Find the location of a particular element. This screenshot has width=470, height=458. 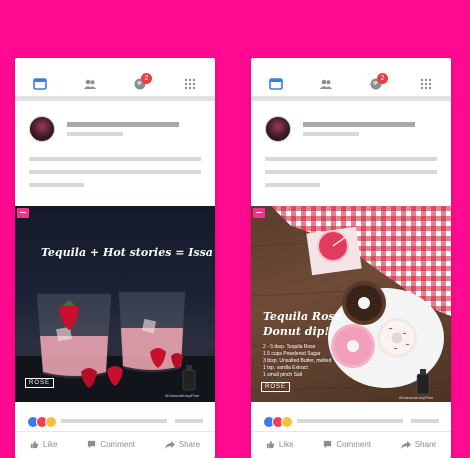

recipe-line: 1 tsp. vanilla Extract is located at coordinates (285, 368).